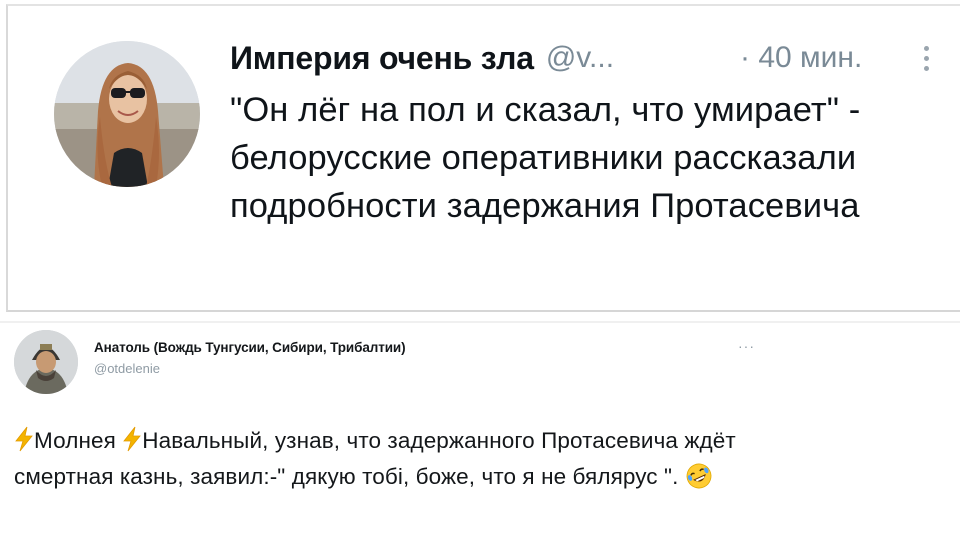 The height and width of the screenshot is (552, 960). What do you see at coordinates (699, 476) in the screenshot?
I see `rolling-laughing-emoji-icon` at bounding box center [699, 476].